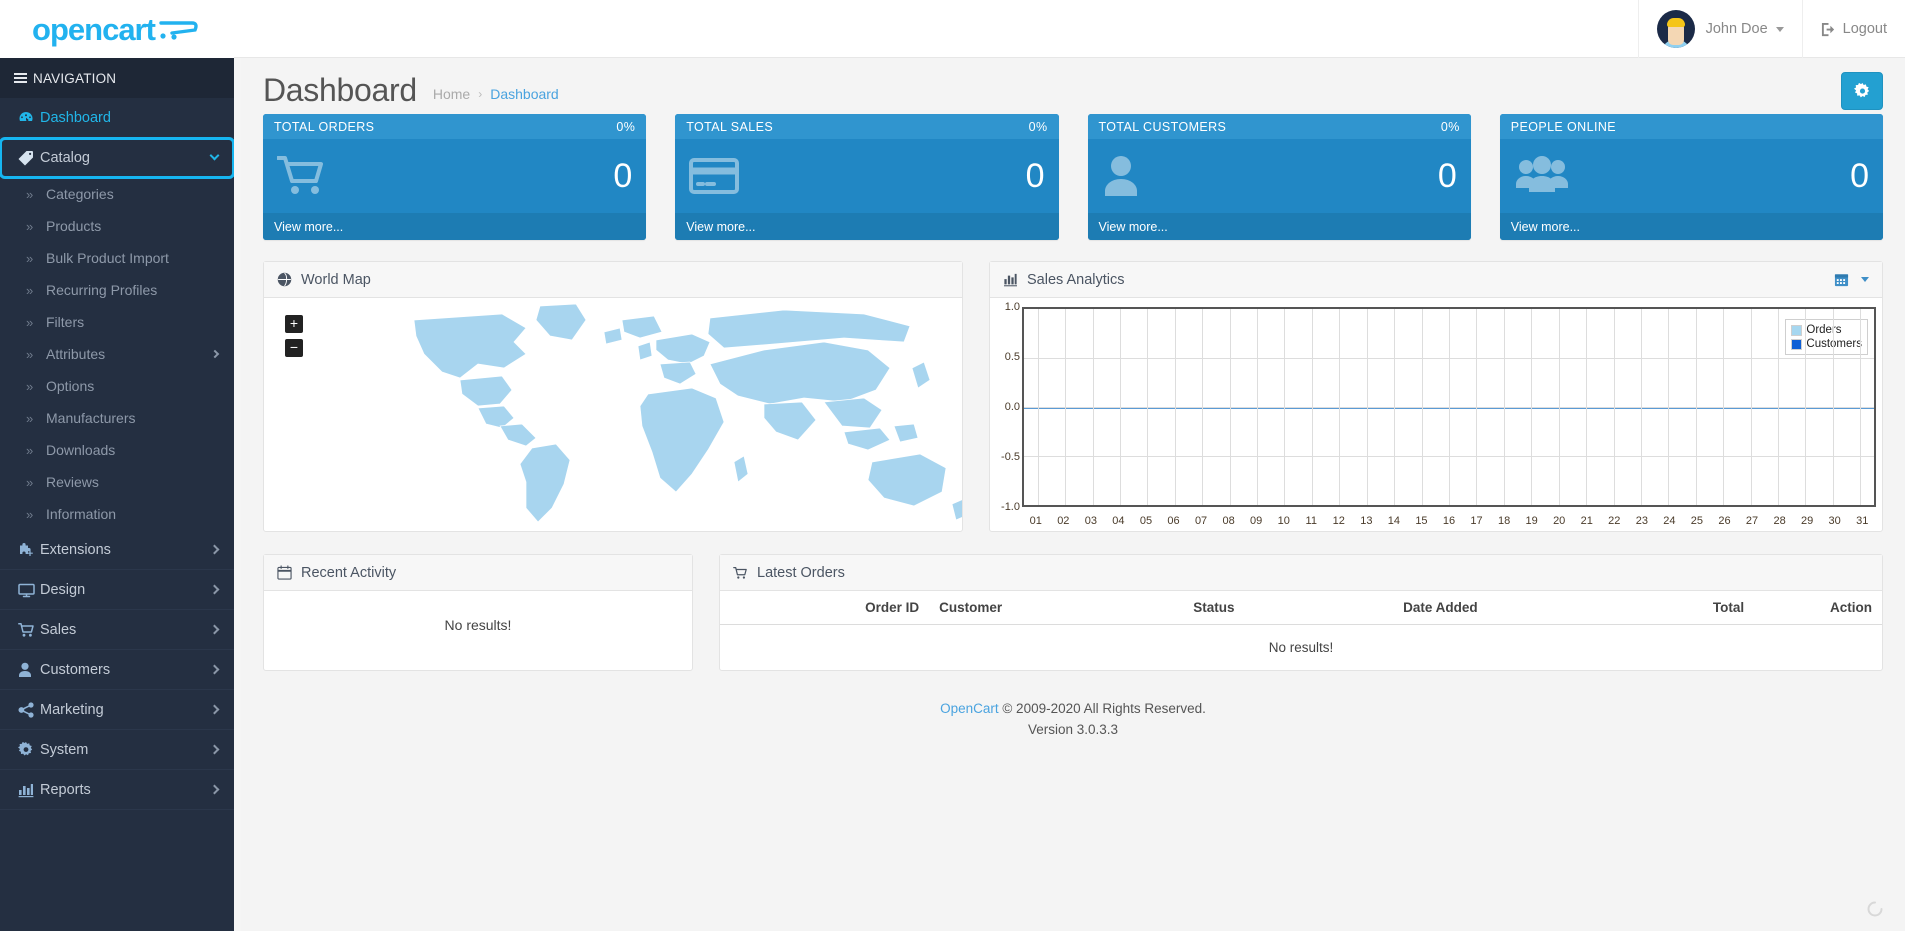  I want to click on sidebar-item-design: Design, so click(117, 590).